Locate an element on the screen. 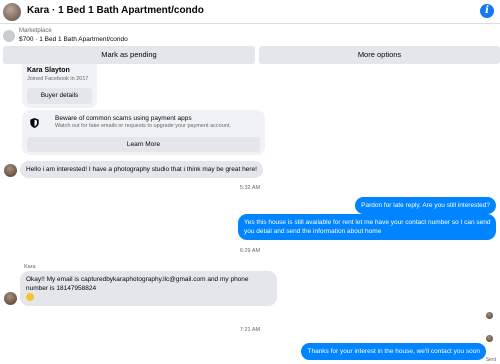  more-options-button: More options is located at coordinates (379, 55).